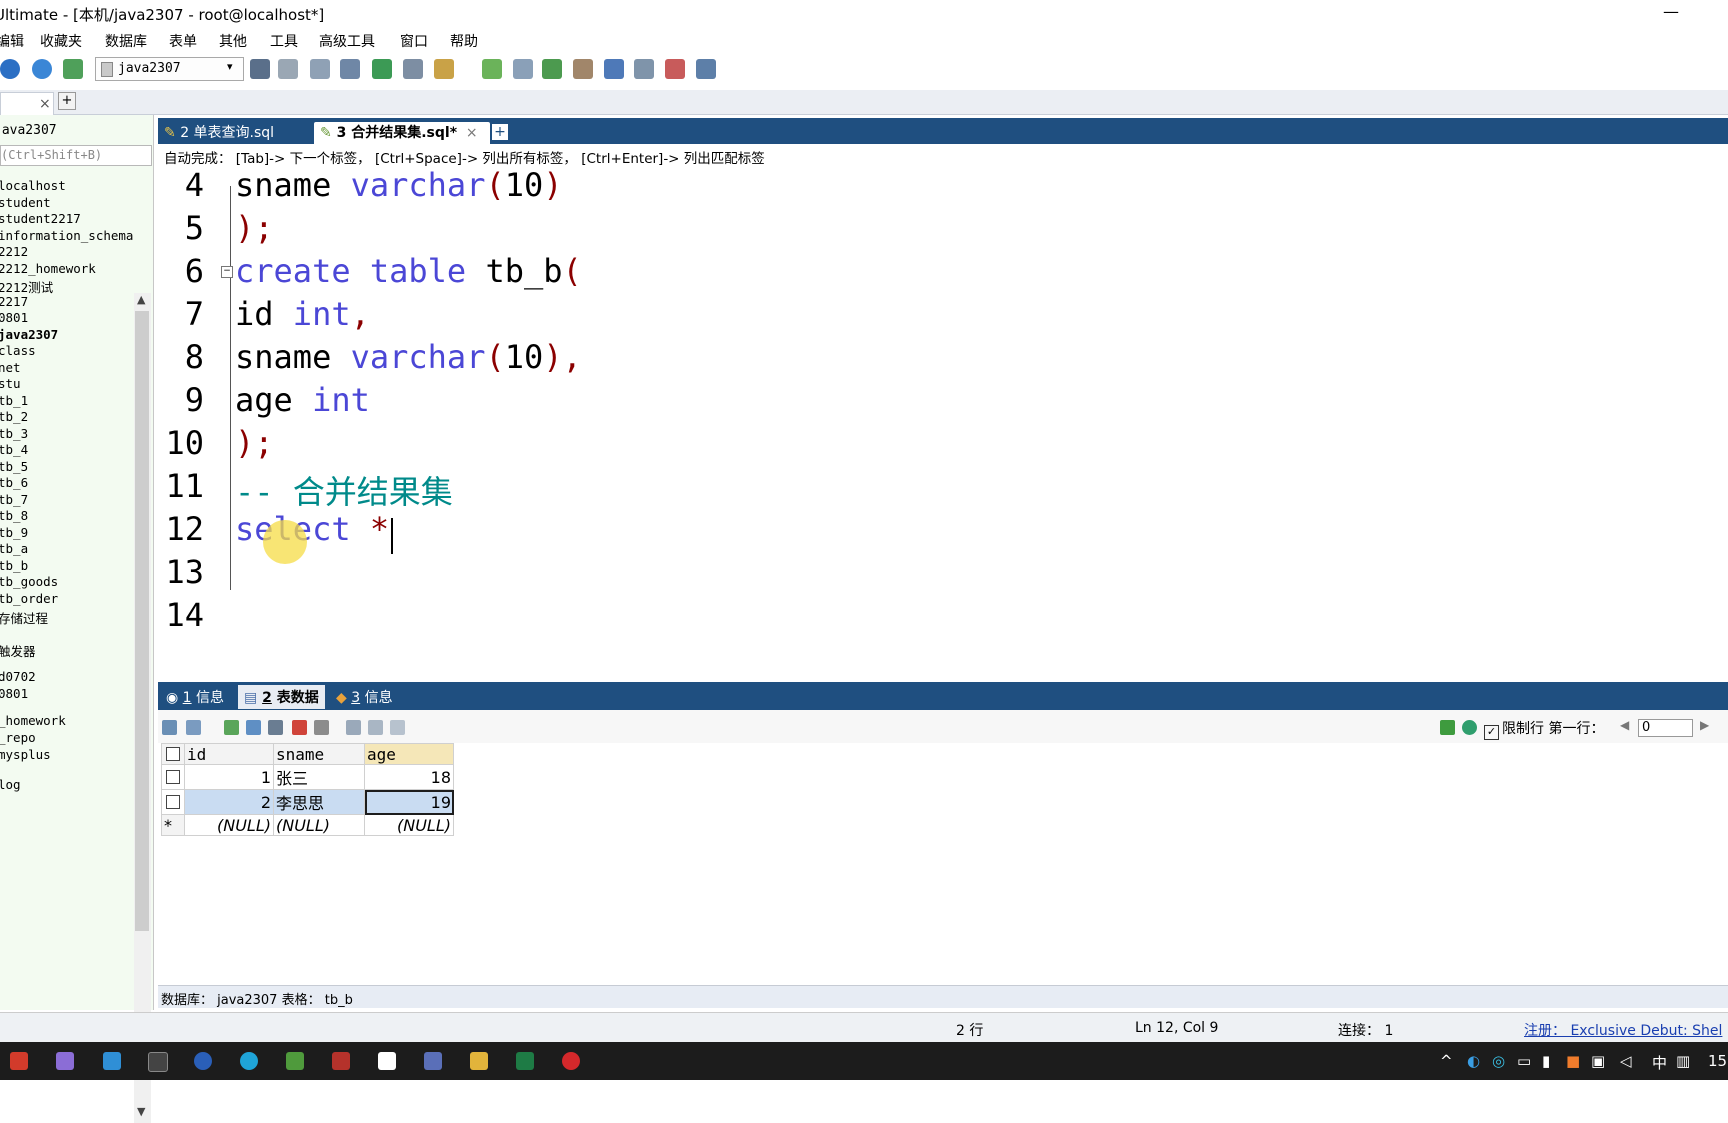 The width and height of the screenshot is (1728, 1123). Describe the element at coordinates (14, 251) in the screenshot. I see `tree-item: 2212` at that location.